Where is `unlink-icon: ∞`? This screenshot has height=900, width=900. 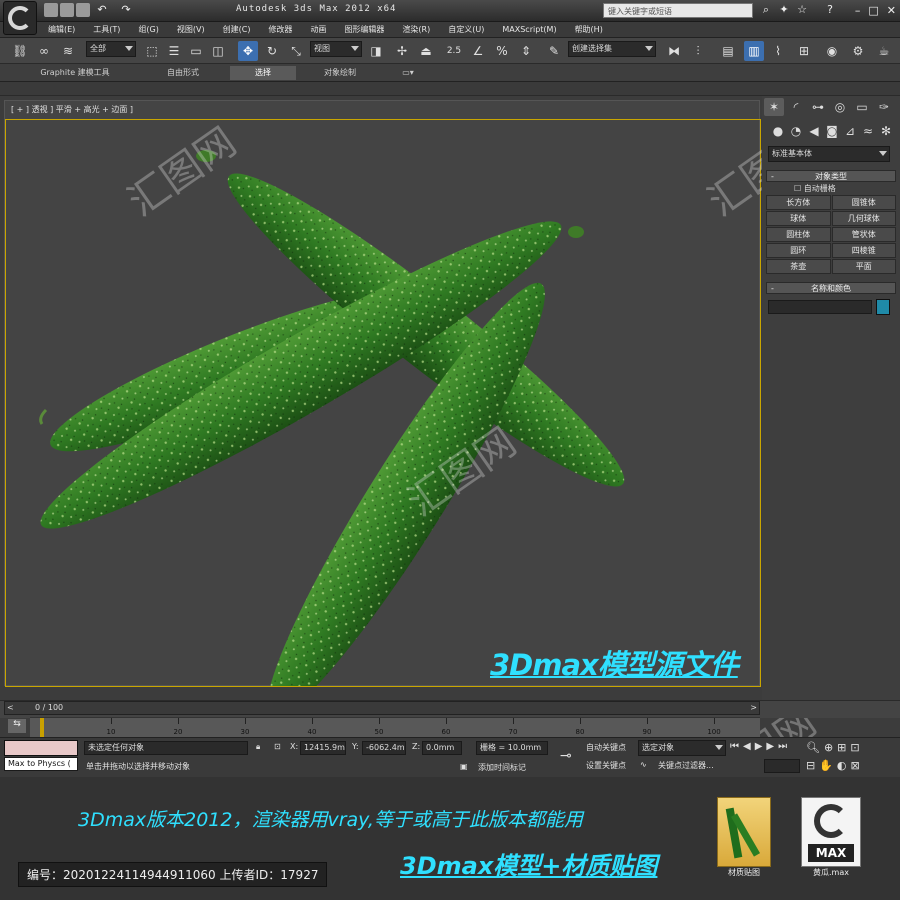 unlink-icon: ∞ is located at coordinates (44, 51).